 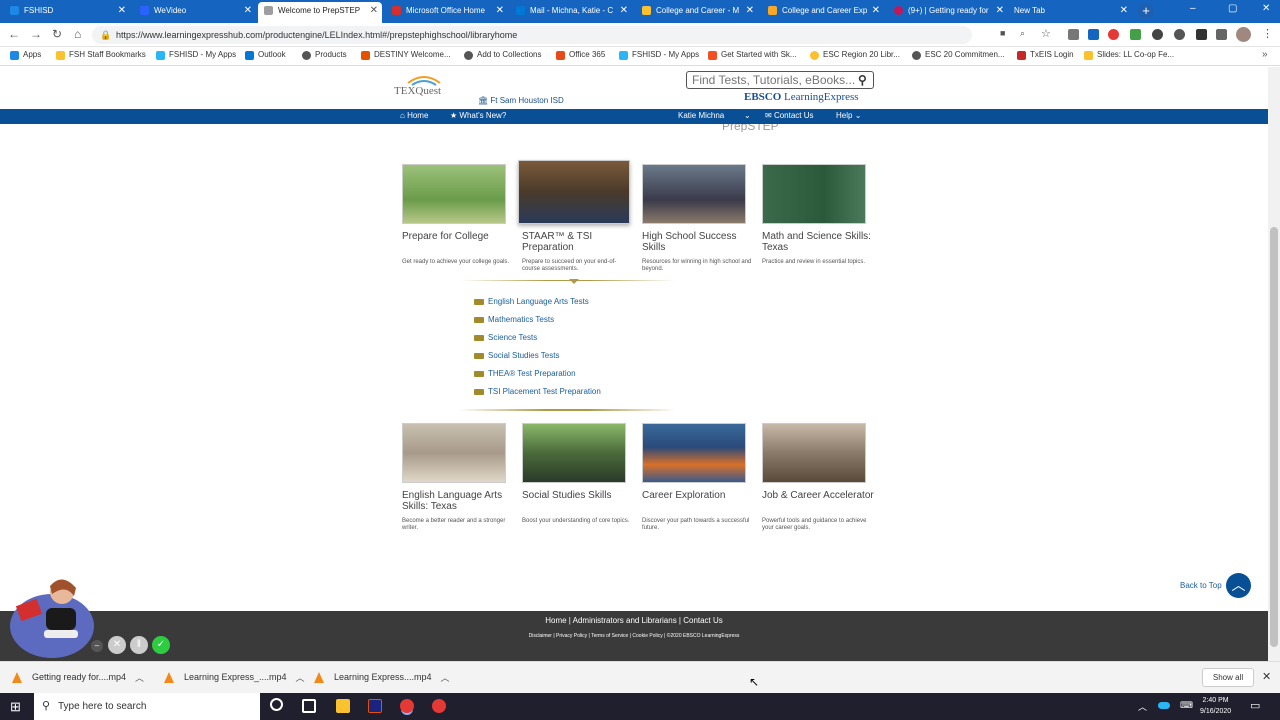 What do you see at coordinates (578, 495) in the screenshot?
I see `card-title: Social Studies Skills` at bounding box center [578, 495].